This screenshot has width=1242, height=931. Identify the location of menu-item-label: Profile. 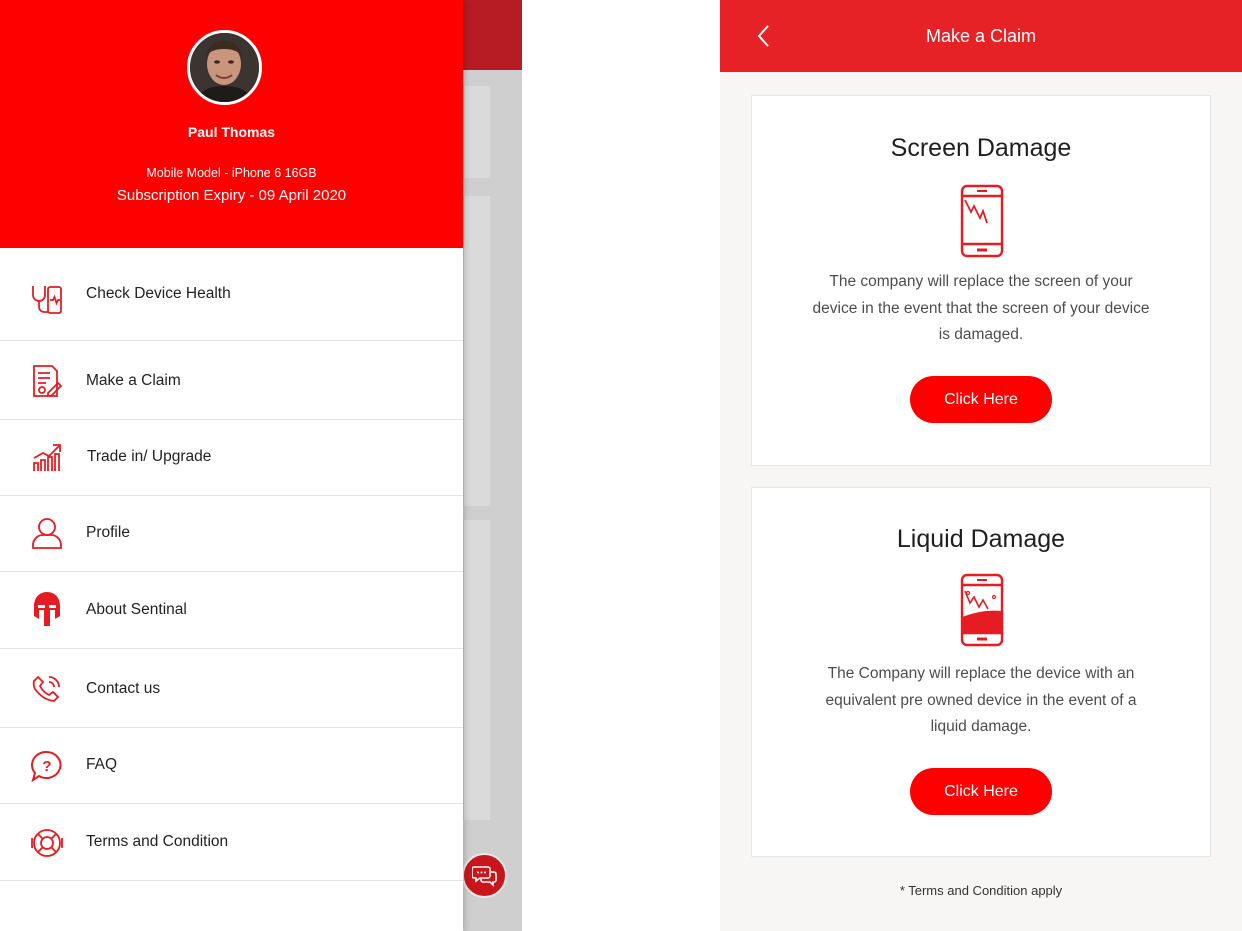
(108, 532).